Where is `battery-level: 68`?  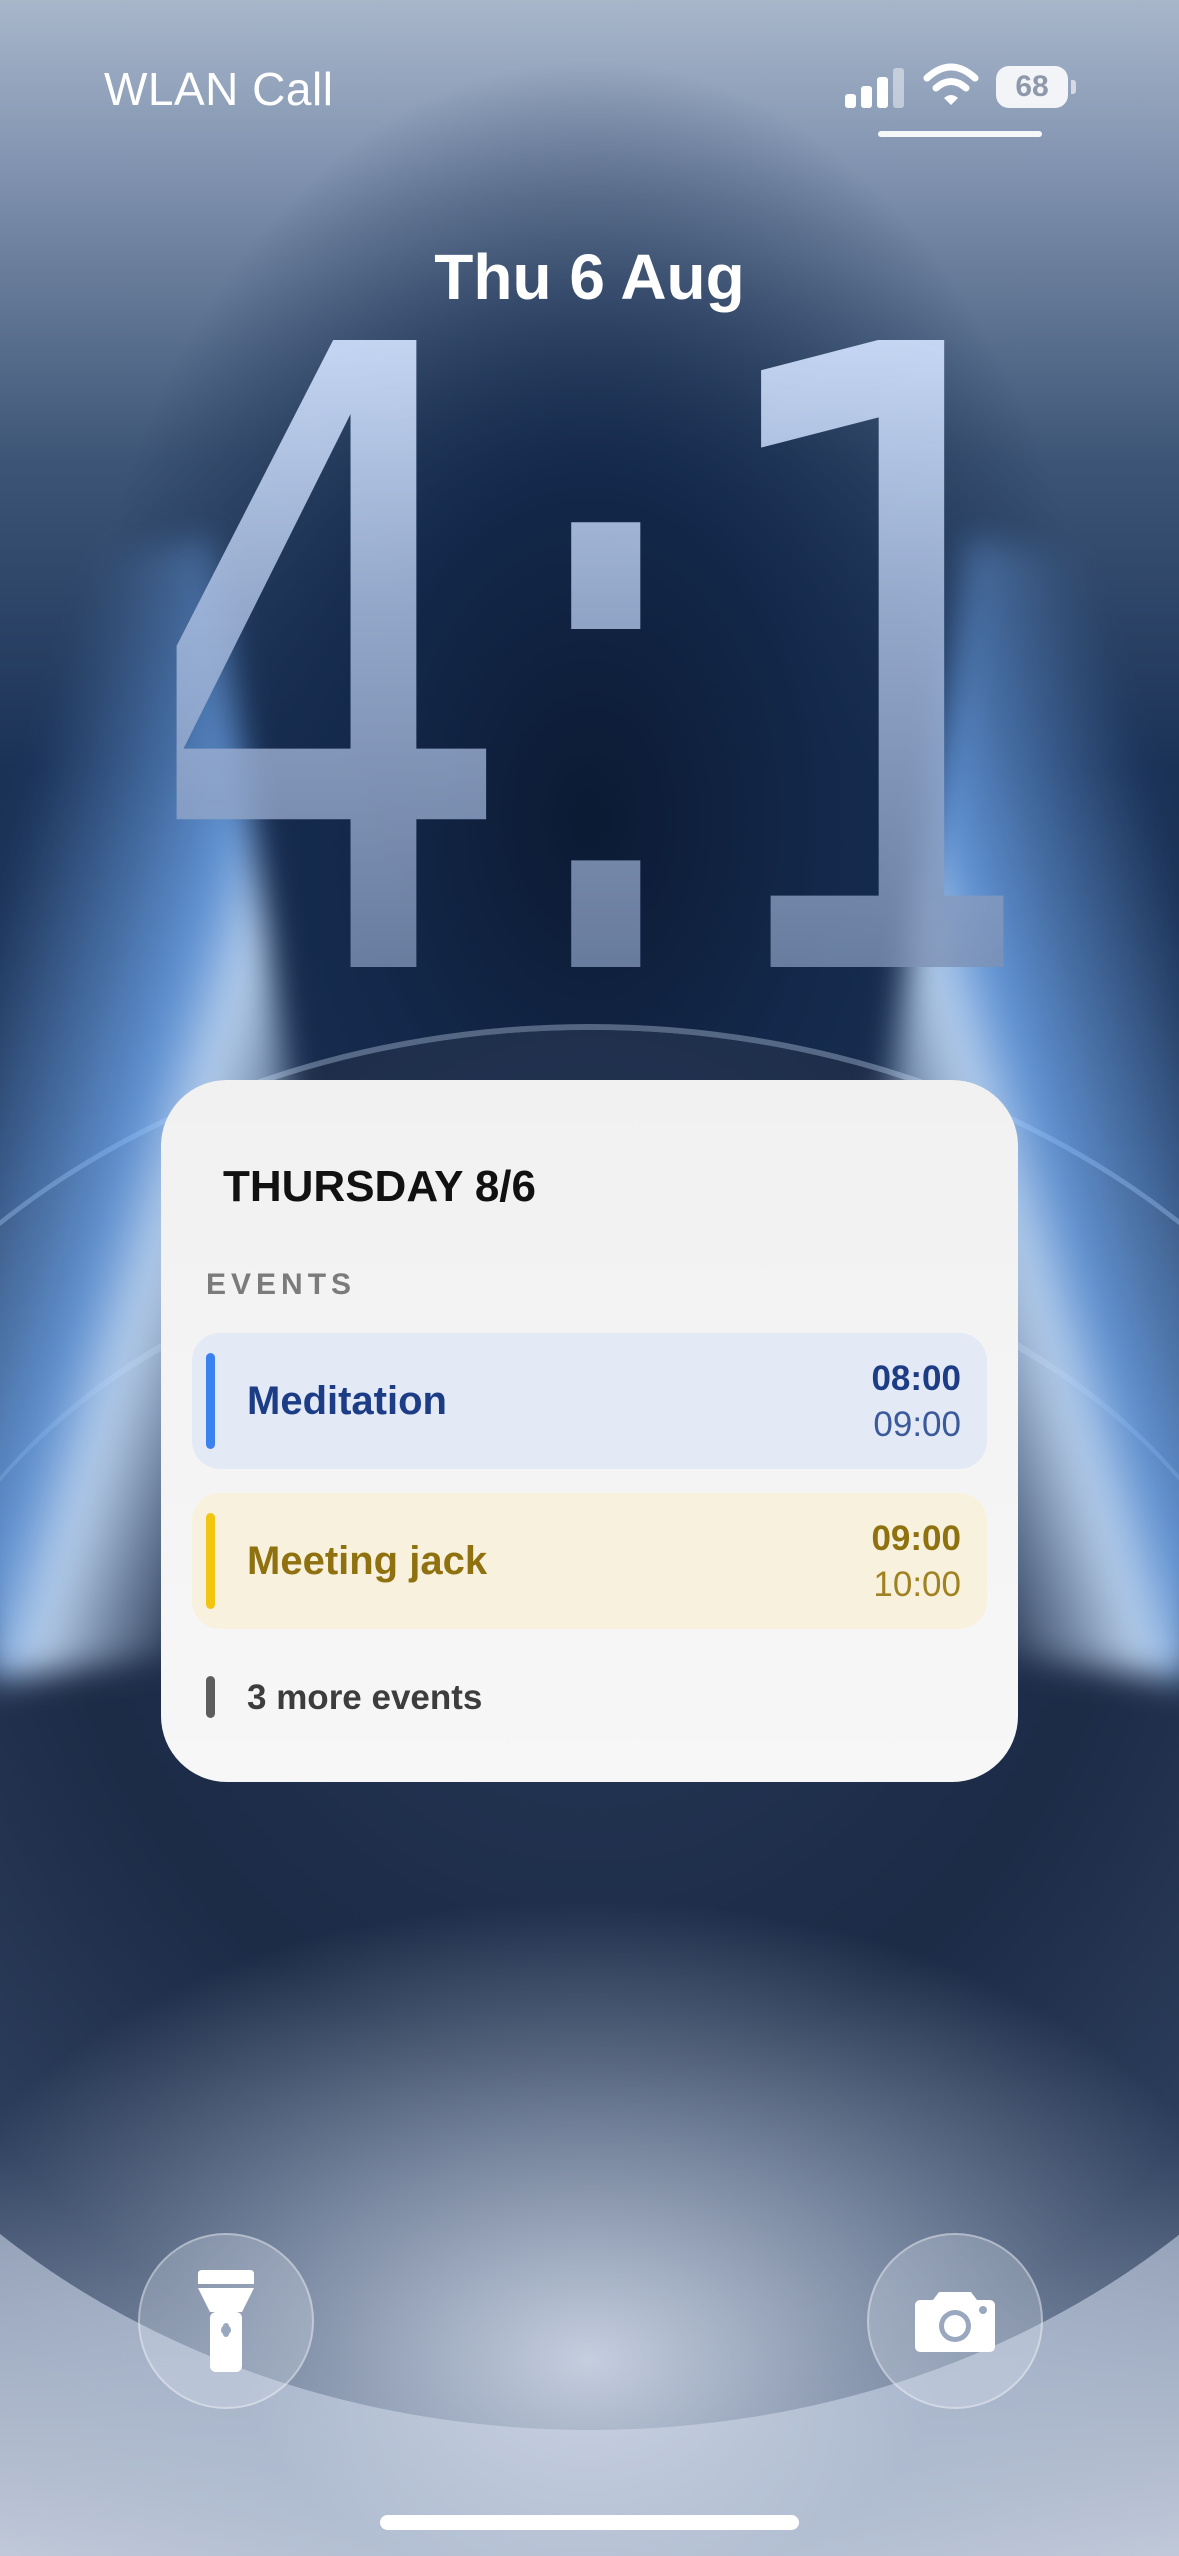
battery-level: 68 is located at coordinates (1032, 86).